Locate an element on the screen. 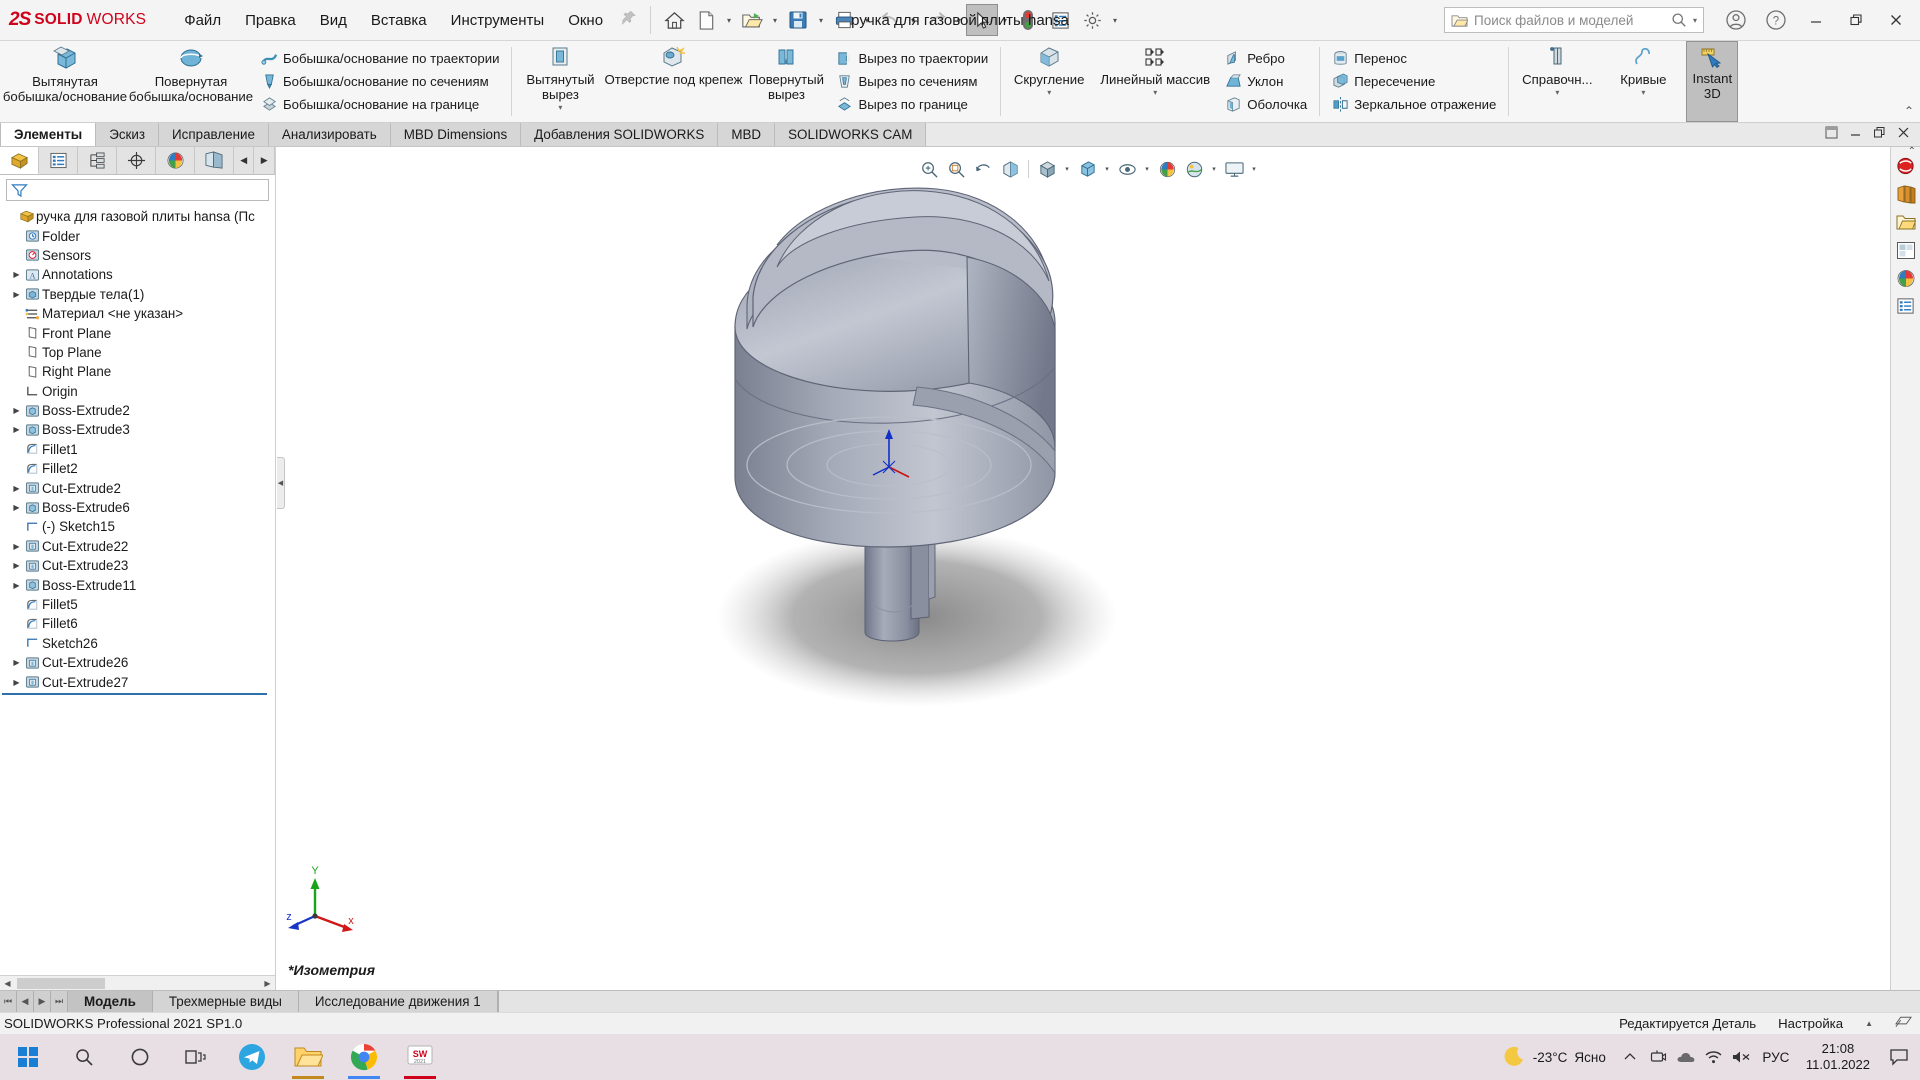 This screenshot has height=1080, width=1920. menu-edit: Правка is located at coordinates (270, 20).